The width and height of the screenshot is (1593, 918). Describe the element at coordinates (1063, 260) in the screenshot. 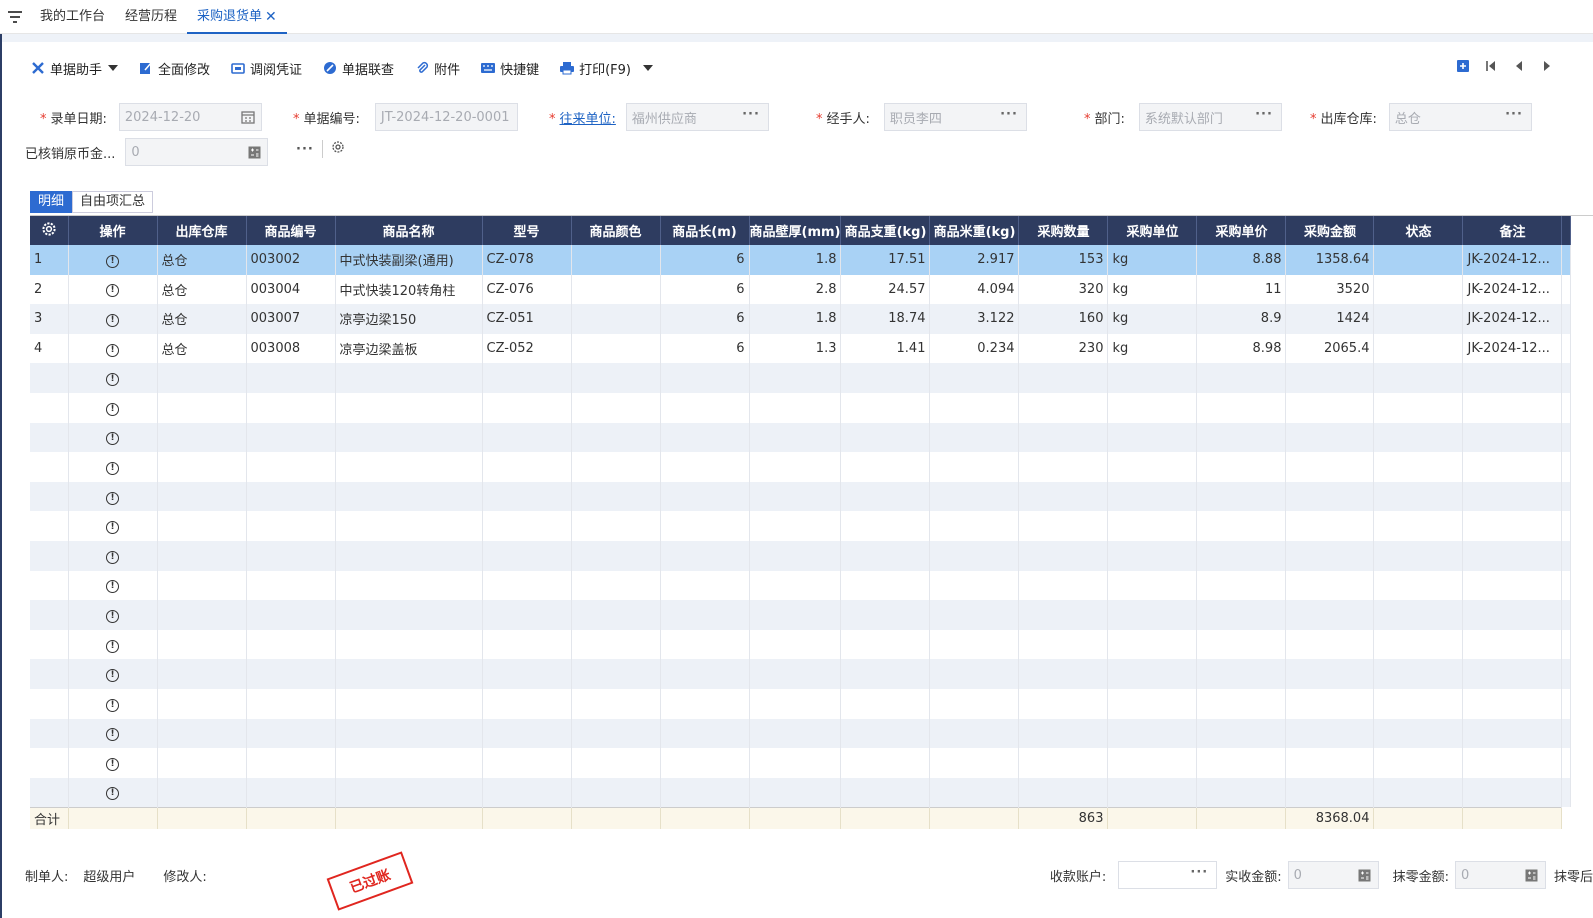

I see `cell-qty: 153` at that location.